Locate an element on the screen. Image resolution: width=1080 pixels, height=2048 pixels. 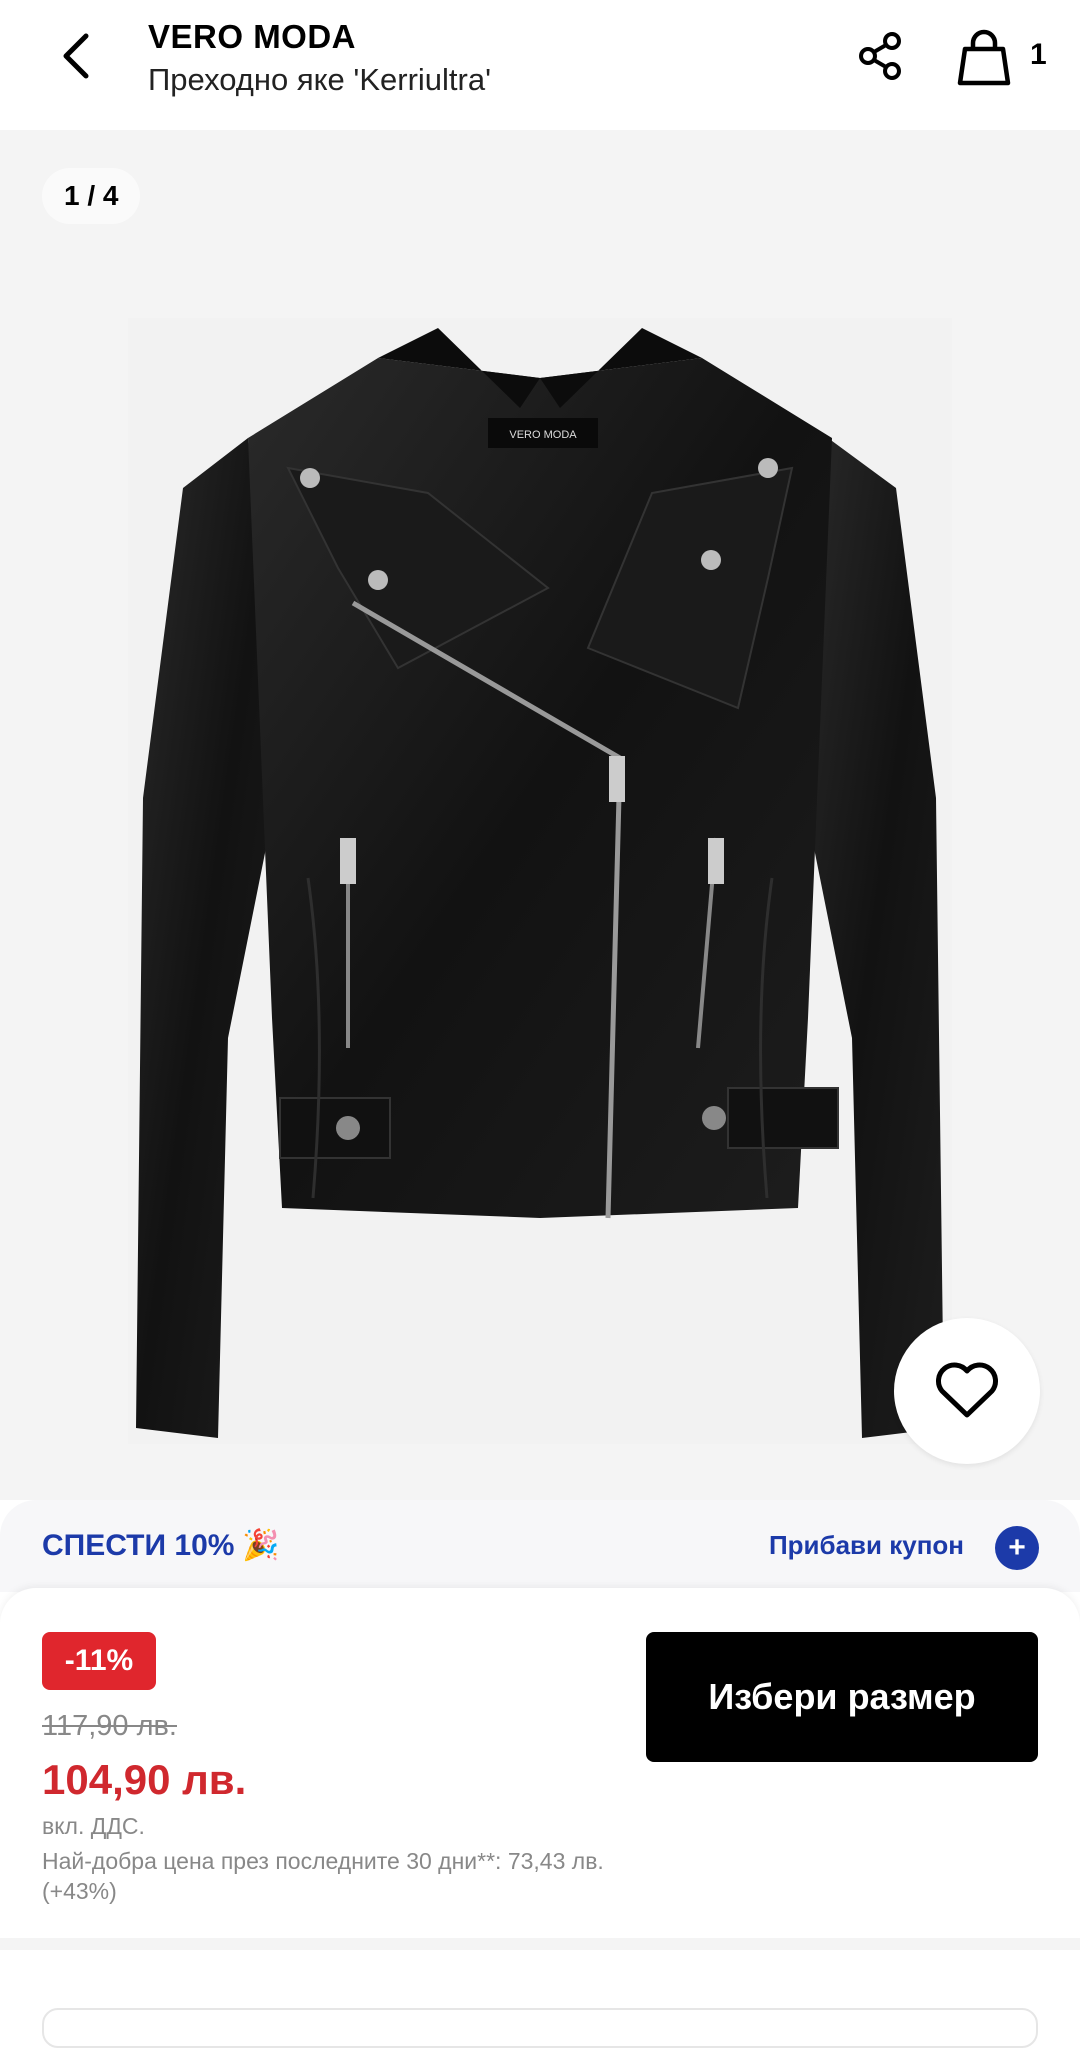
chevron-left-icon is located at coordinates (76, 56).